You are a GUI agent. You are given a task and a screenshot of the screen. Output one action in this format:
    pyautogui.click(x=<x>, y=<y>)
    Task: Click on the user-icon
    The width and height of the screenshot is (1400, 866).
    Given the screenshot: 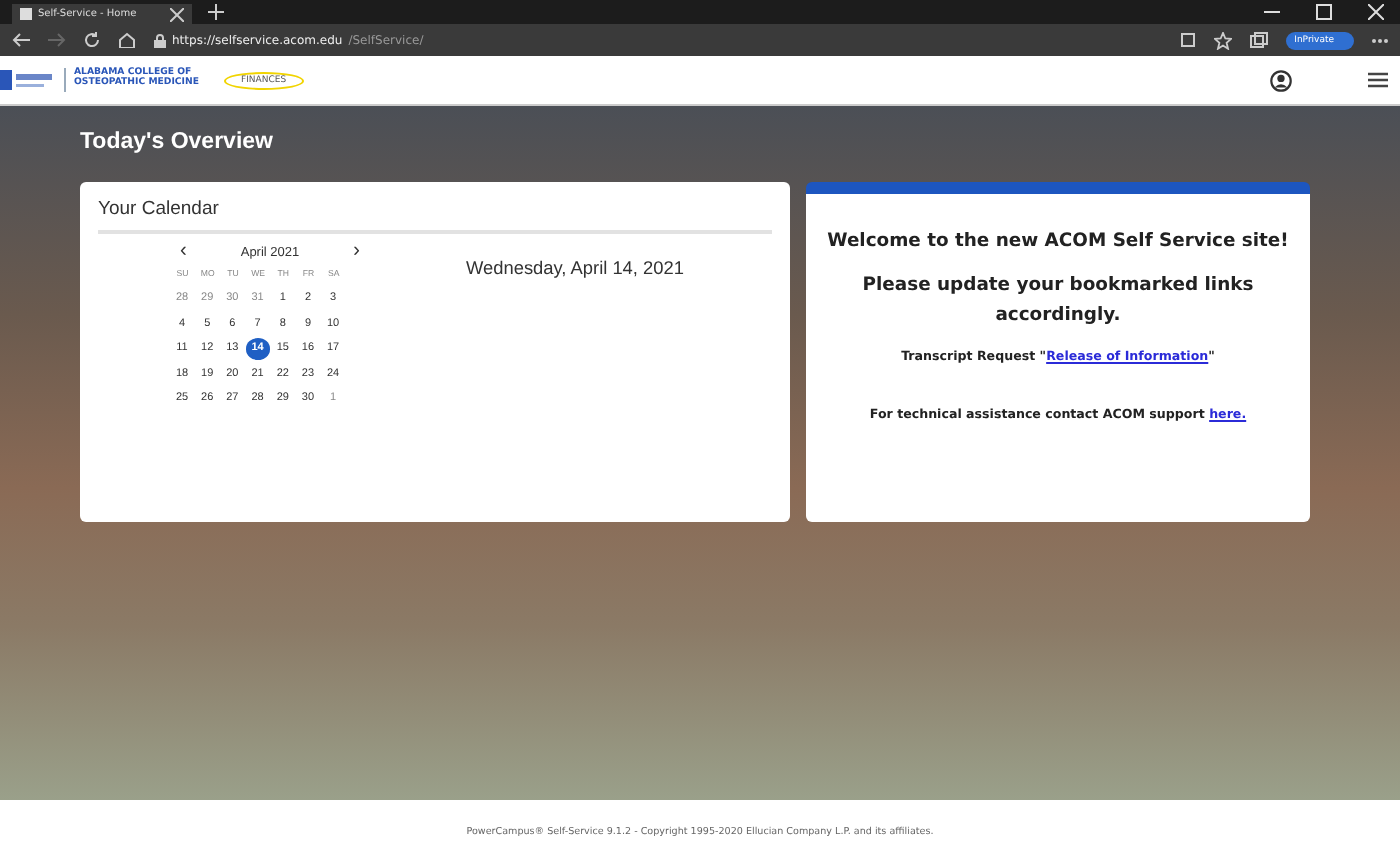 What is the action you would take?
    pyautogui.click(x=1281, y=80)
    